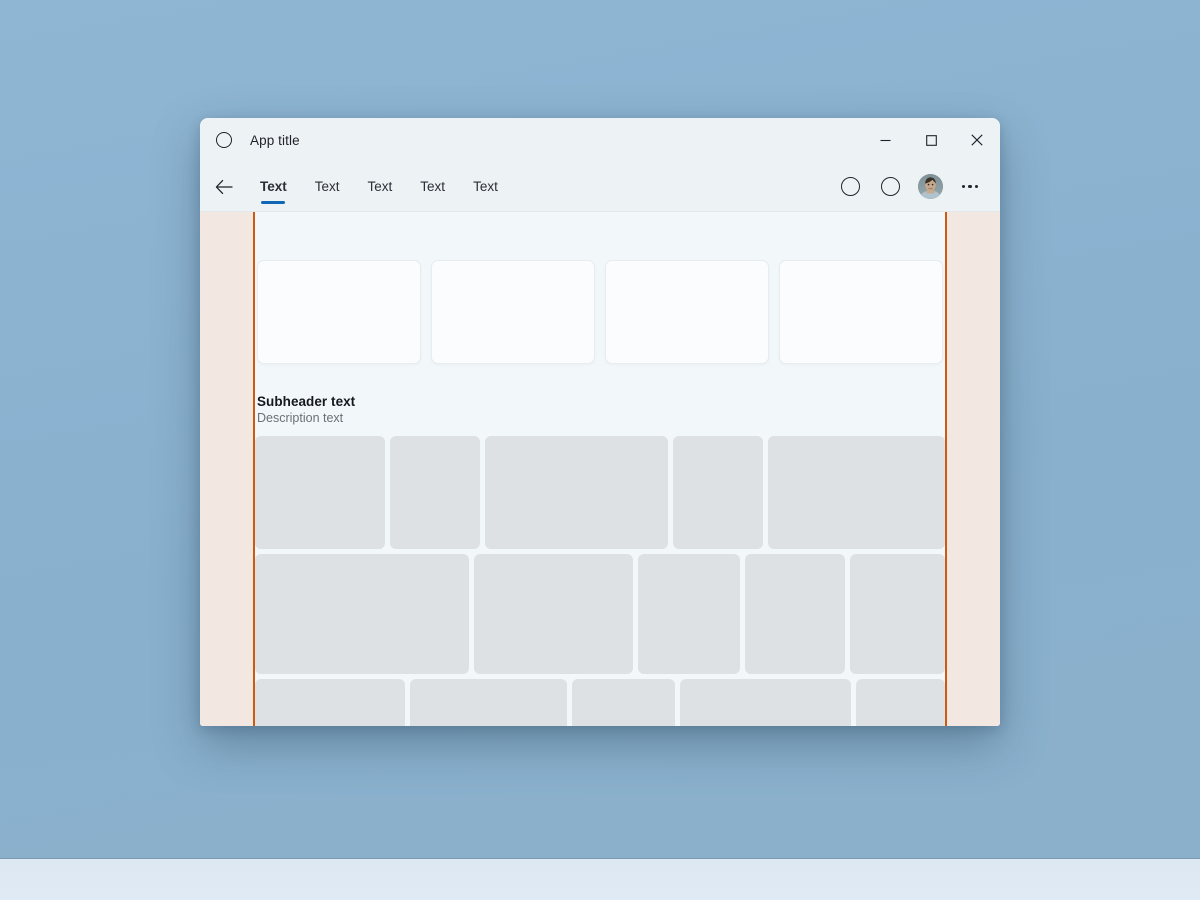 The image size is (1200, 900). What do you see at coordinates (300, 418) in the screenshot?
I see `description-text: Description text` at bounding box center [300, 418].